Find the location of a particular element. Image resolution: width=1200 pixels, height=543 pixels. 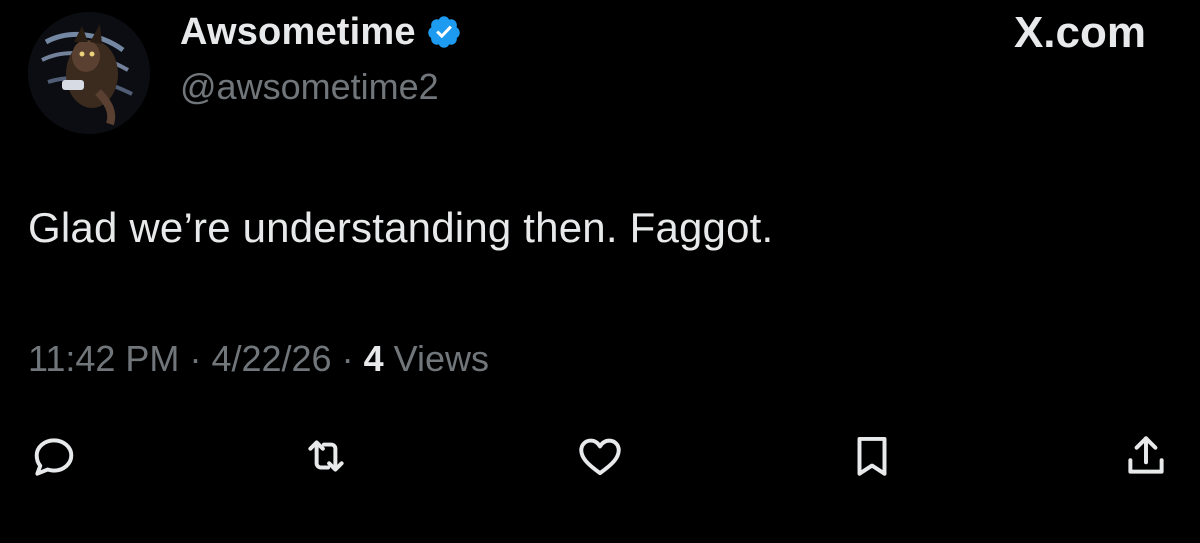

reply-icon is located at coordinates (54, 457).